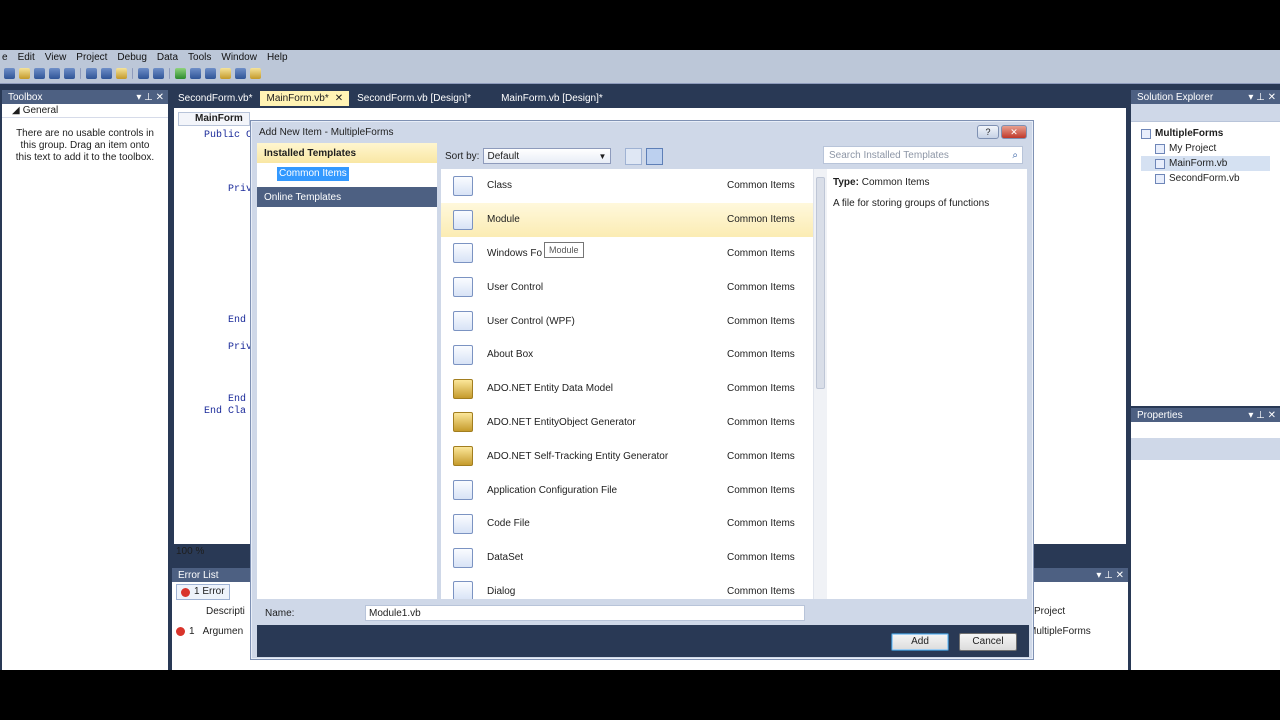 This screenshot has height=720, width=1280. What do you see at coordinates (640, 74) in the screenshot?
I see `toolbar` at bounding box center [640, 74].